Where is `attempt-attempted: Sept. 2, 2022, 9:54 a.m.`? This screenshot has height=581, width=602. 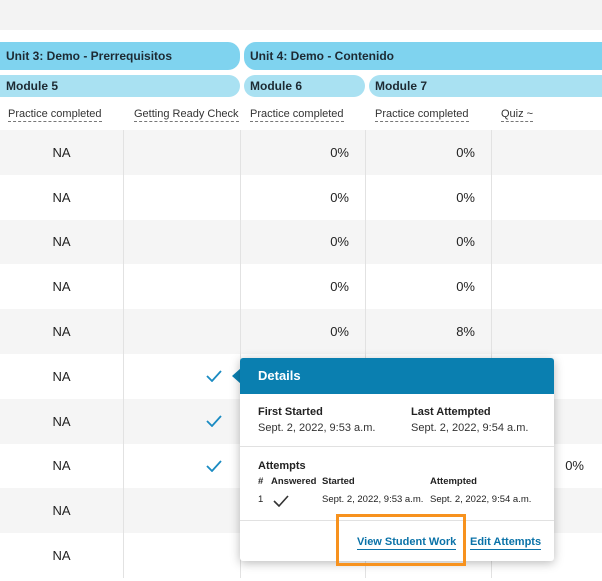 attempt-attempted: Sept. 2, 2022, 9:54 a.m. is located at coordinates (481, 499).